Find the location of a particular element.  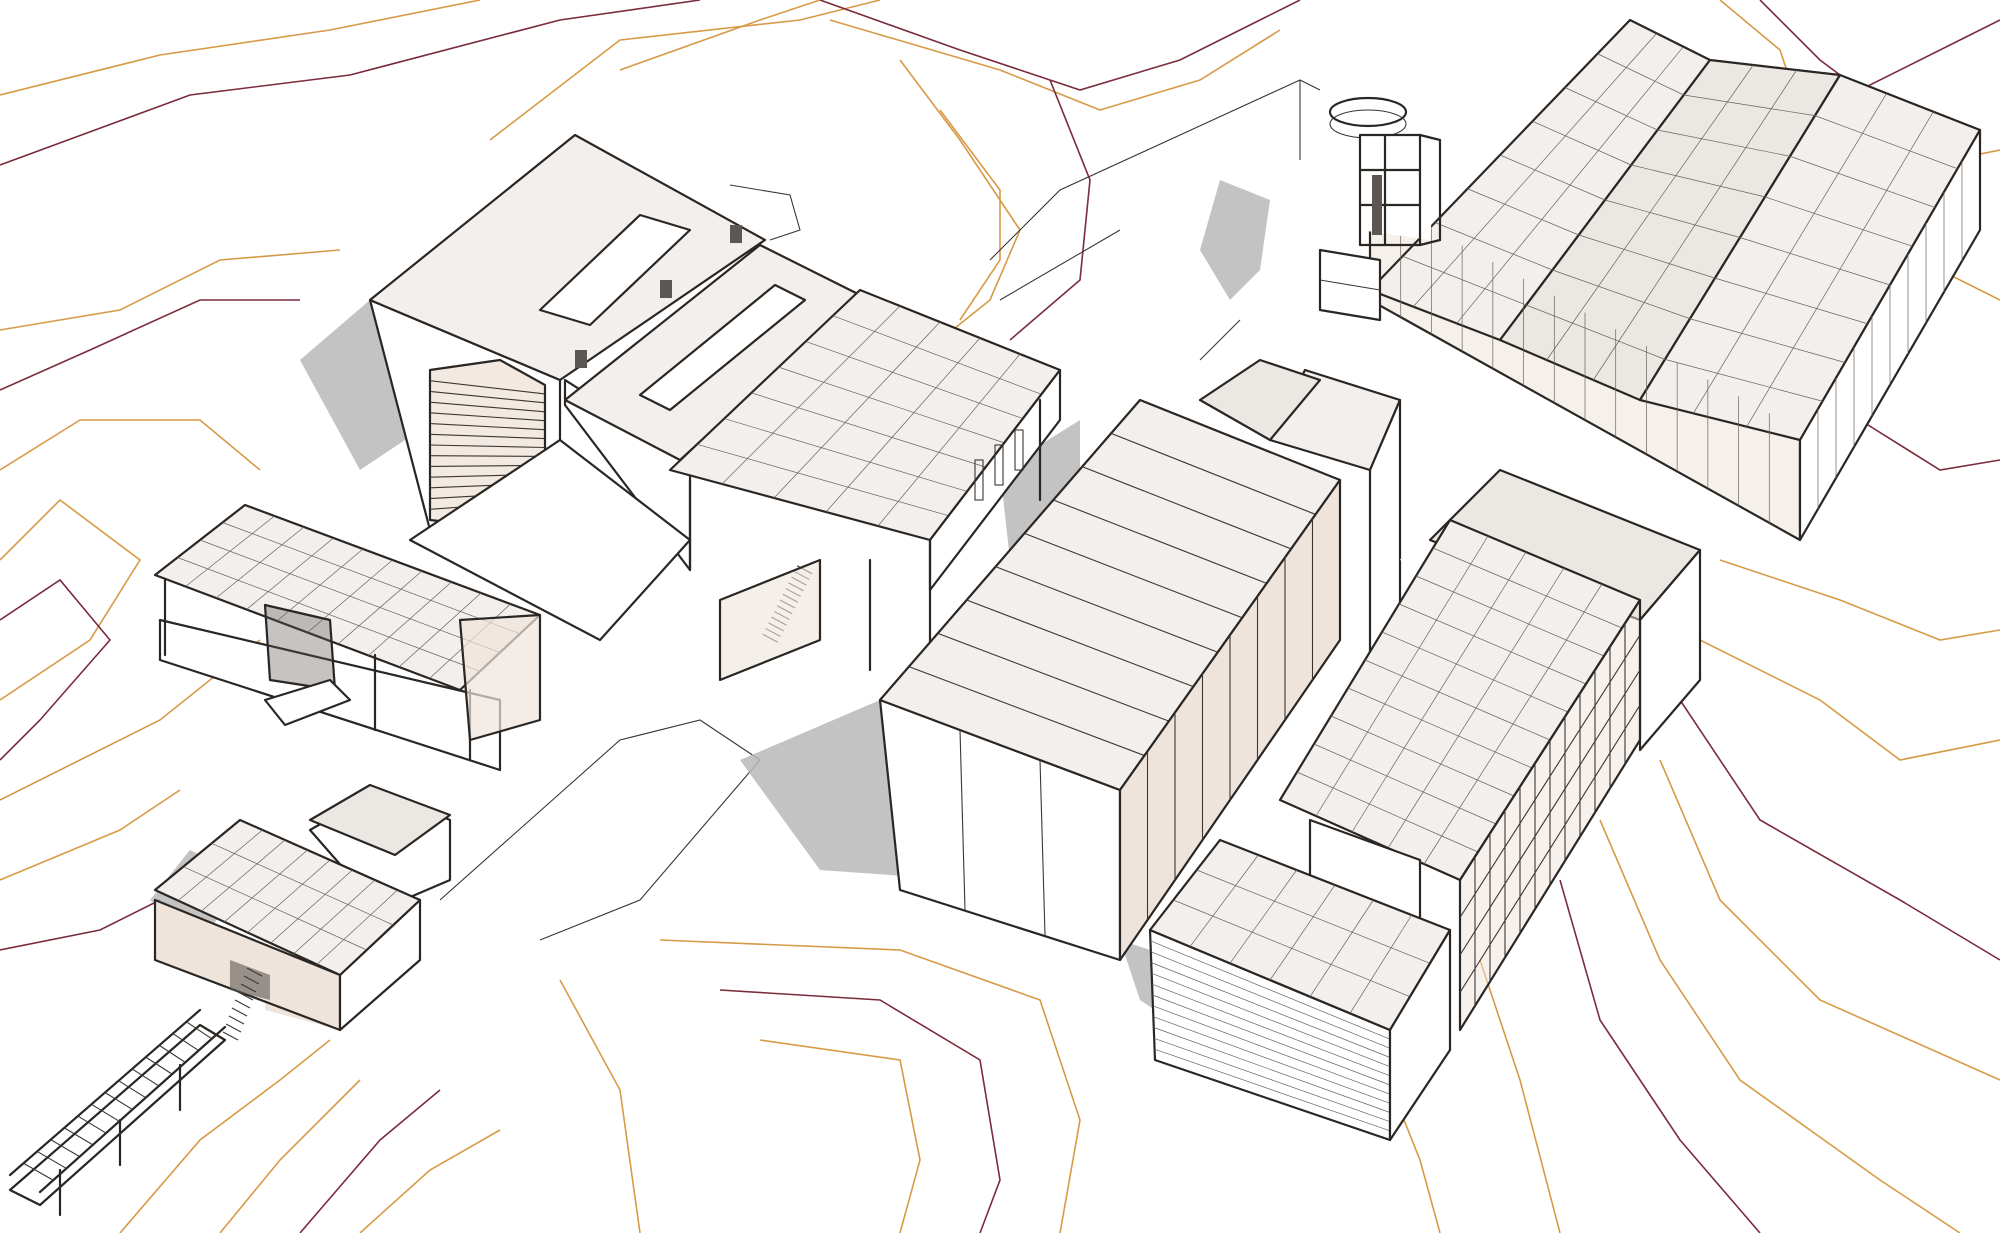

lookout-platform-ring is located at coordinates (1368, 112).